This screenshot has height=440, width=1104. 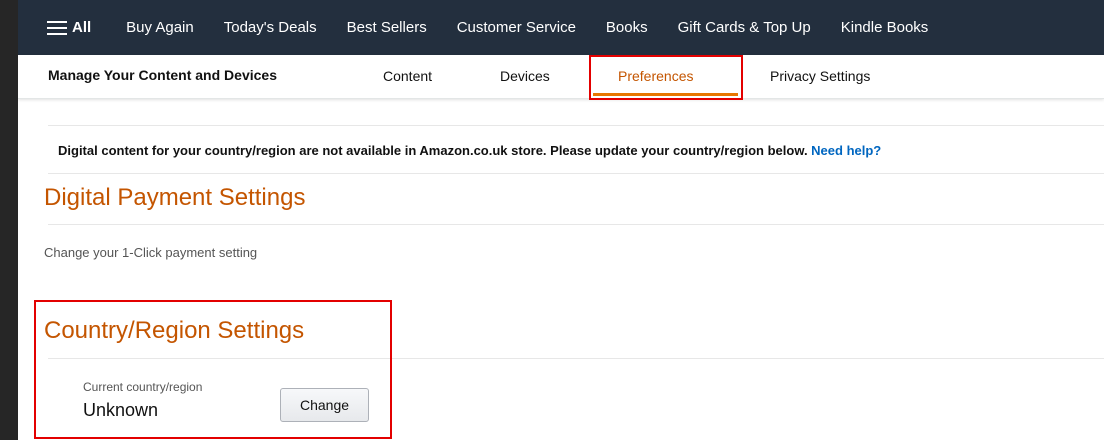 What do you see at coordinates (627, 27) in the screenshot?
I see `nav-item-books: Books` at bounding box center [627, 27].